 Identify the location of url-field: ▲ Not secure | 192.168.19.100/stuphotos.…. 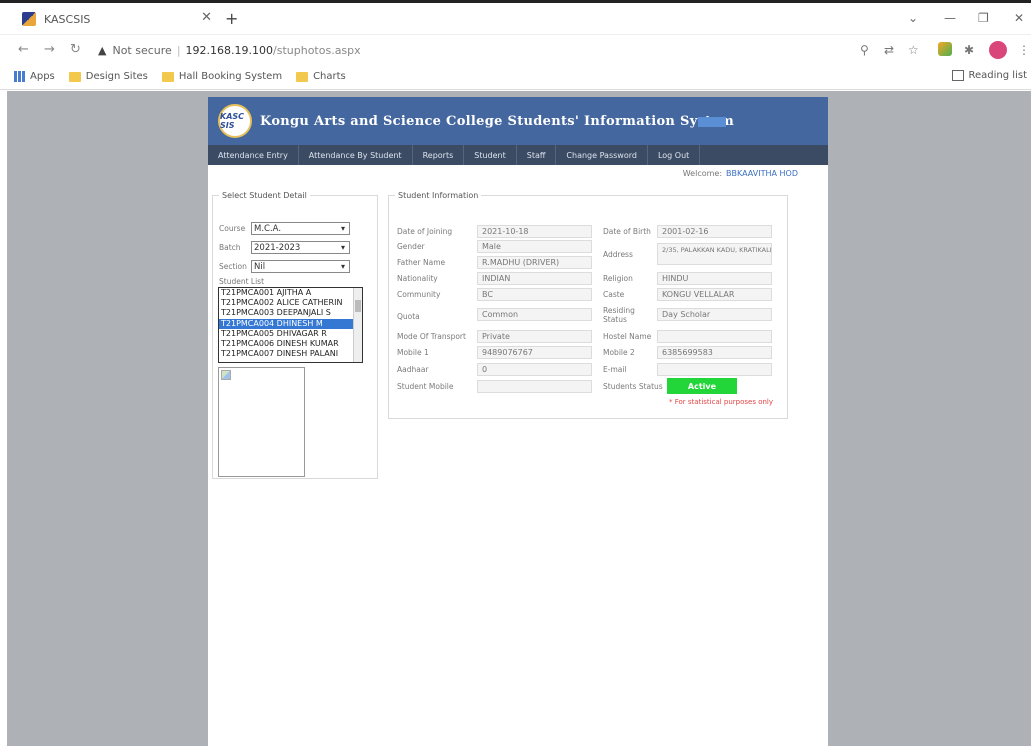
(468, 50).